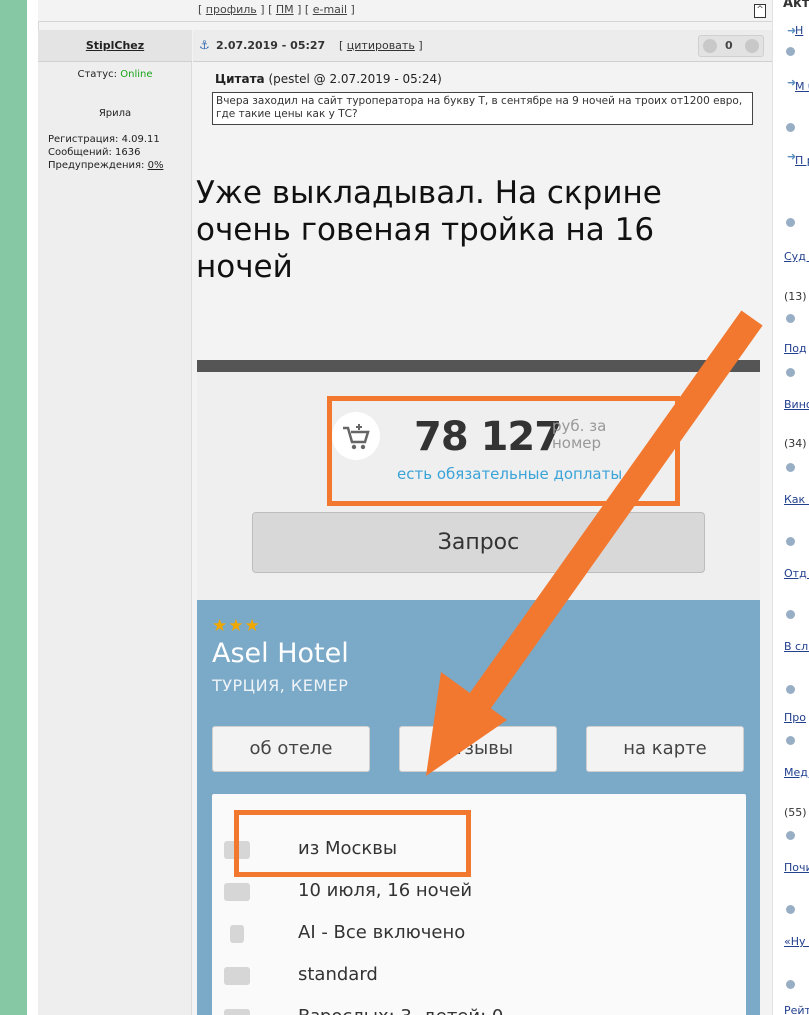 This screenshot has height=1015, width=809. What do you see at coordinates (97, 74) in the screenshot?
I see `status-label: Статус:` at bounding box center [97, 74].